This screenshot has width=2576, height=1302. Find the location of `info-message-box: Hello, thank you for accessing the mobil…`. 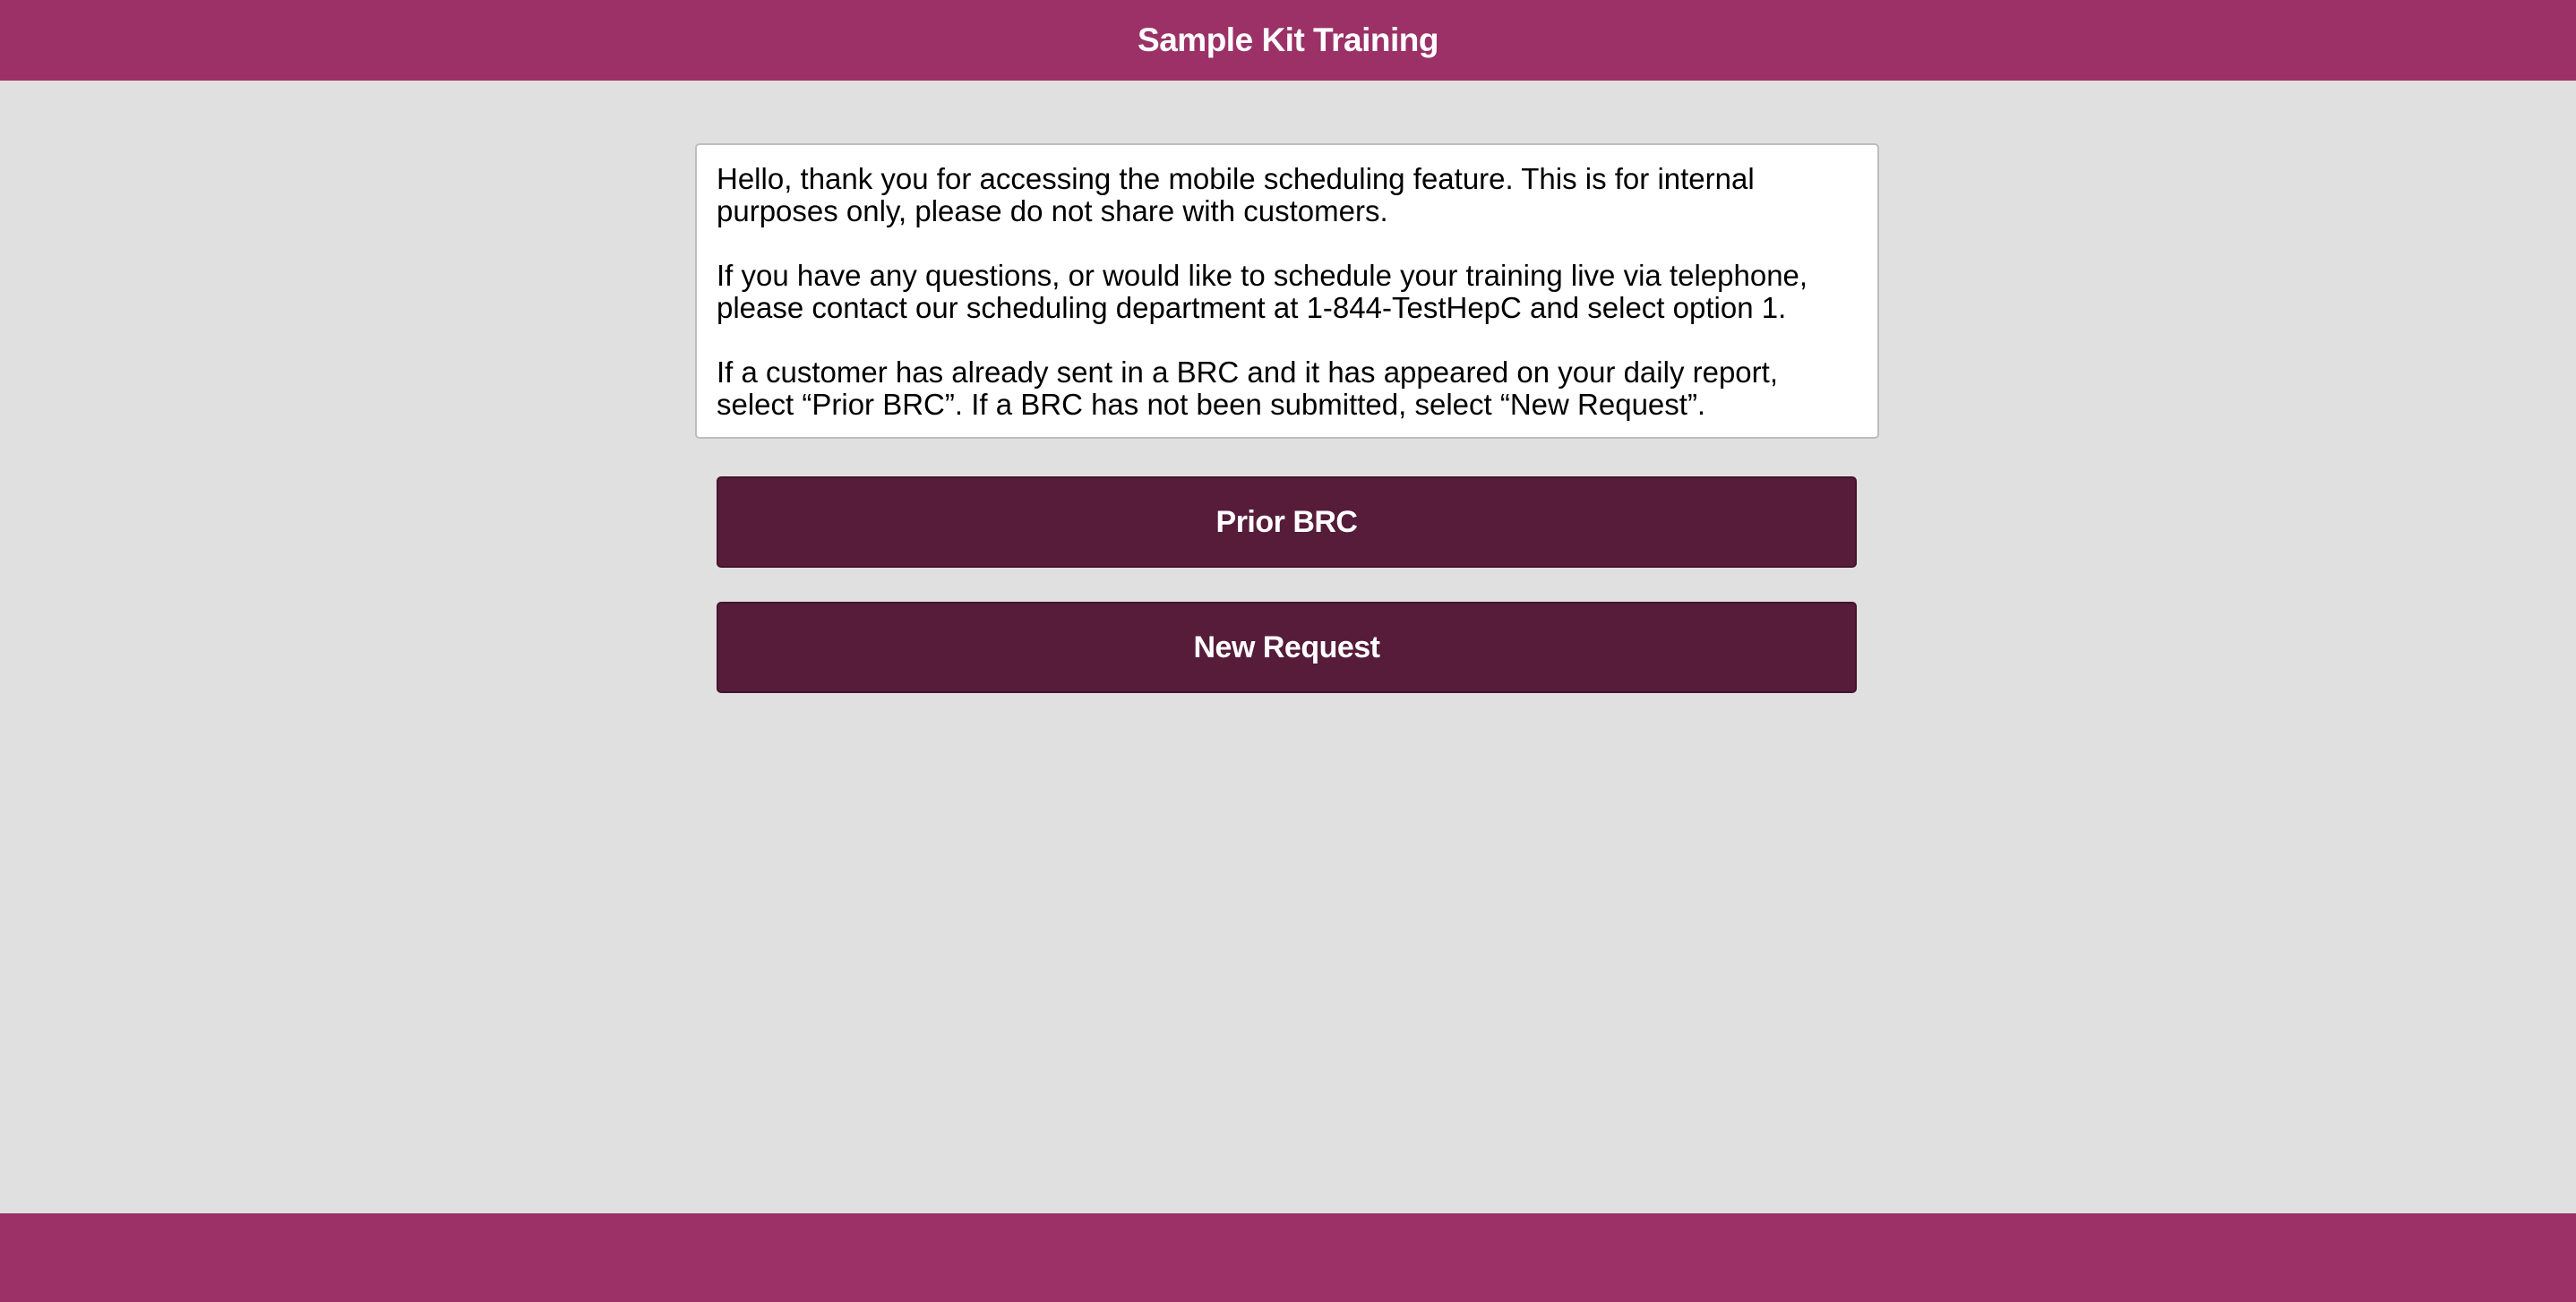

info-message-box: Hello, thank you for accessing the mobil… is located at coordinates (1287, 291).